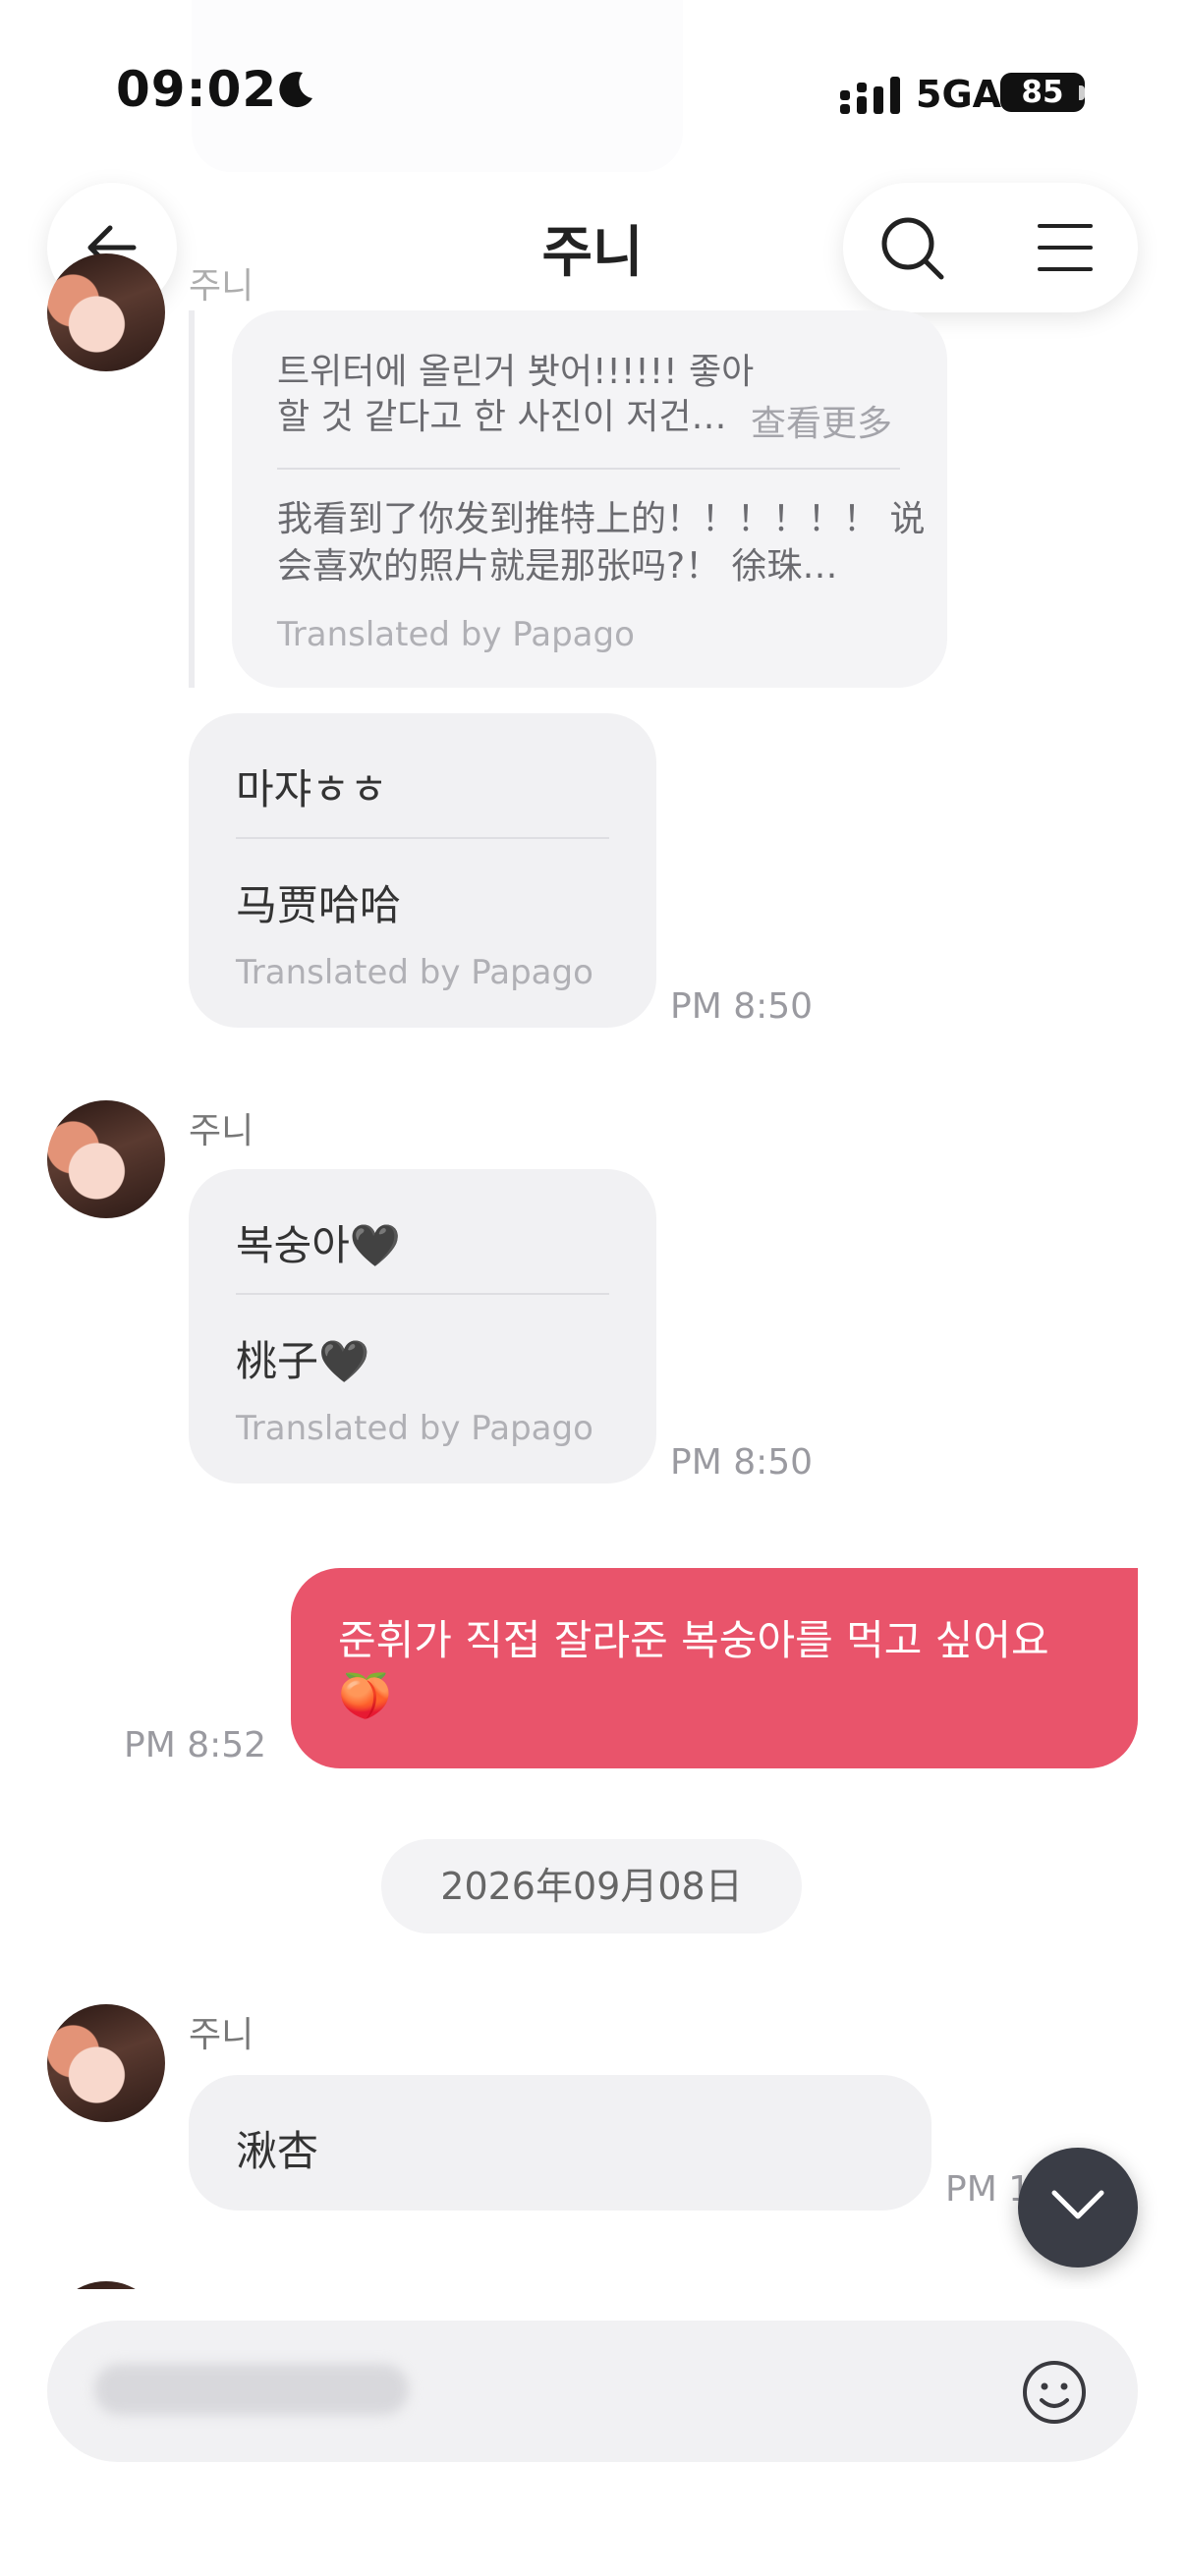 Image resolution: width=1185 pixels, height=2576 pixels. Describe the element at coordinates (693, 1640) in the screenshot. I see `message-text: 준휘가 직접 잘라준 복숭아를 먹고 싶어요` at that location.